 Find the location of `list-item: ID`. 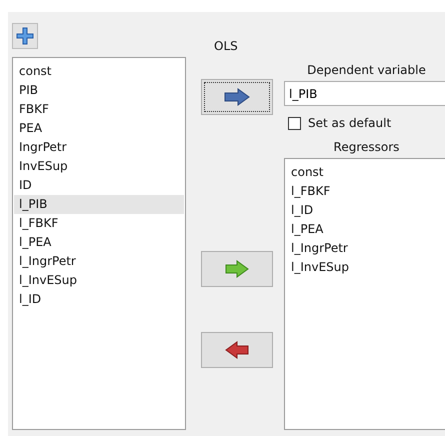

list-item: ID is located at coordinates (99, 185).